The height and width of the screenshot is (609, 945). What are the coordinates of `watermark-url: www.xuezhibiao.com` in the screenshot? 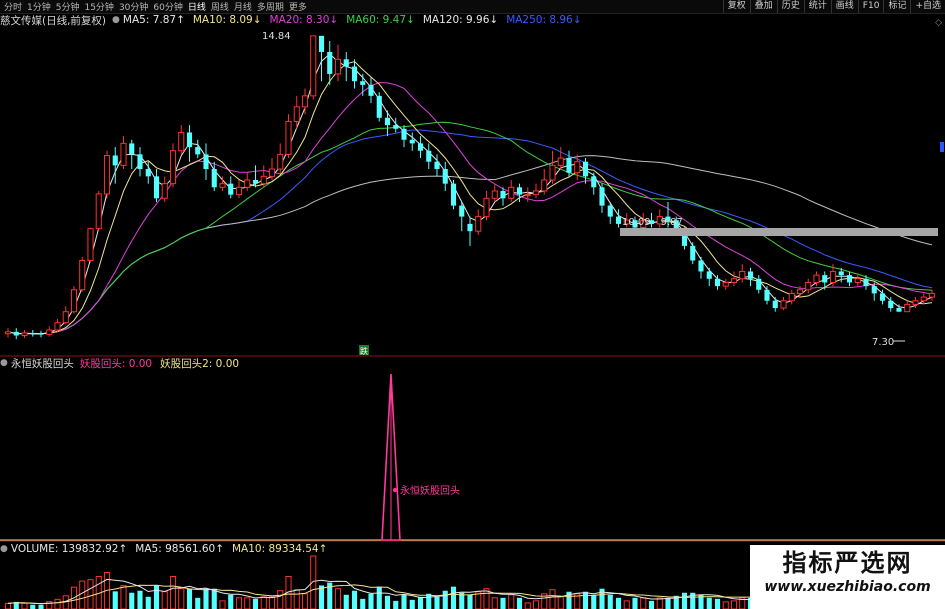 It's located at (847, 587).